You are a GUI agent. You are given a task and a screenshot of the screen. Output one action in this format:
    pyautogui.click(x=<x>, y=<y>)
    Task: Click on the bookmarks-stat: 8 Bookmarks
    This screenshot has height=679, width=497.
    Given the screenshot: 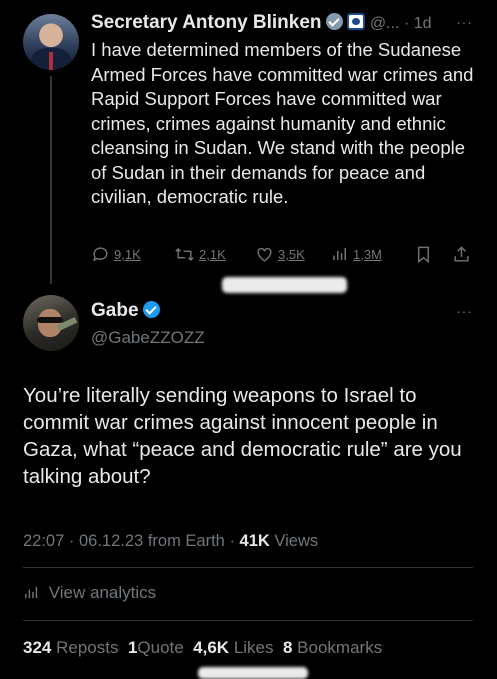 What is the action you would take?
    pyautogui.click(x=332, y=647)
    